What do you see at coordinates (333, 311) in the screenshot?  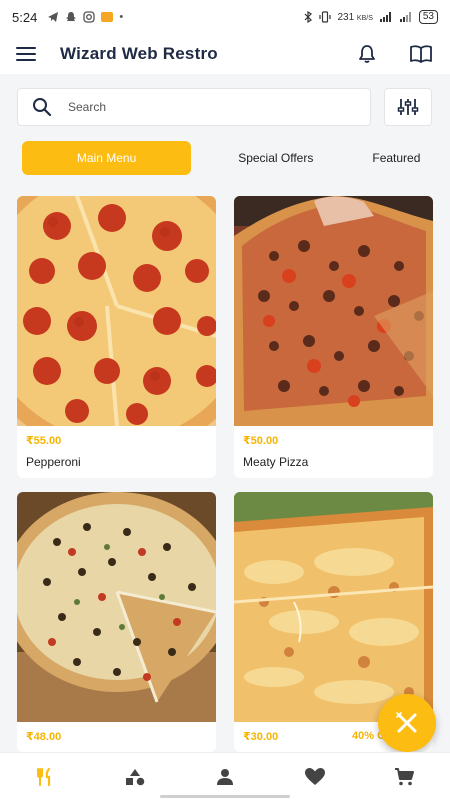 I see `meaty-pizza-image` at bounding box center [333, 311].